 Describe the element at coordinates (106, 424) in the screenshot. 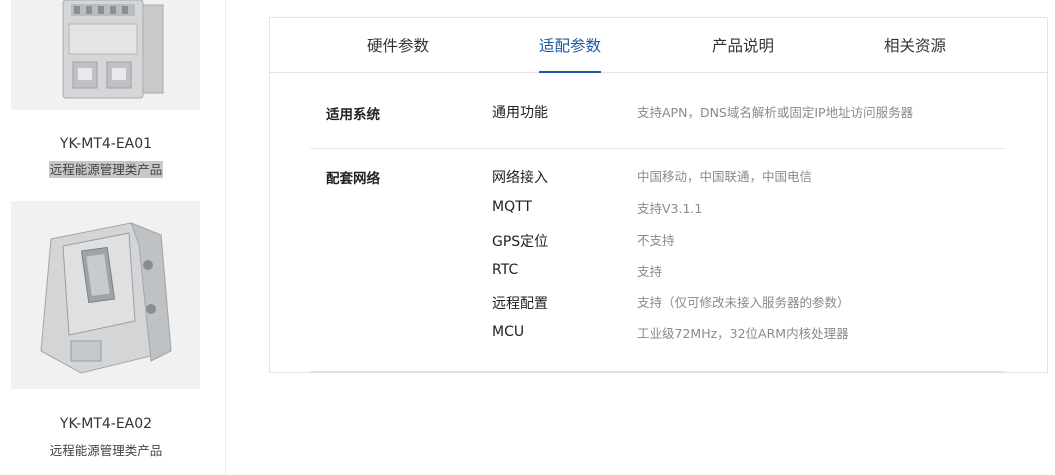

I see `product-name-2: YK-MT4-EA02` at that location.